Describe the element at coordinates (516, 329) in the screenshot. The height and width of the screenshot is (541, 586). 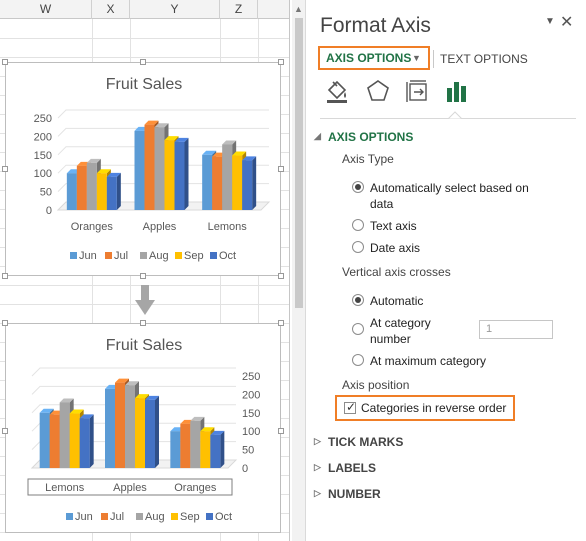
I see `category-number-input: 1` at that location.